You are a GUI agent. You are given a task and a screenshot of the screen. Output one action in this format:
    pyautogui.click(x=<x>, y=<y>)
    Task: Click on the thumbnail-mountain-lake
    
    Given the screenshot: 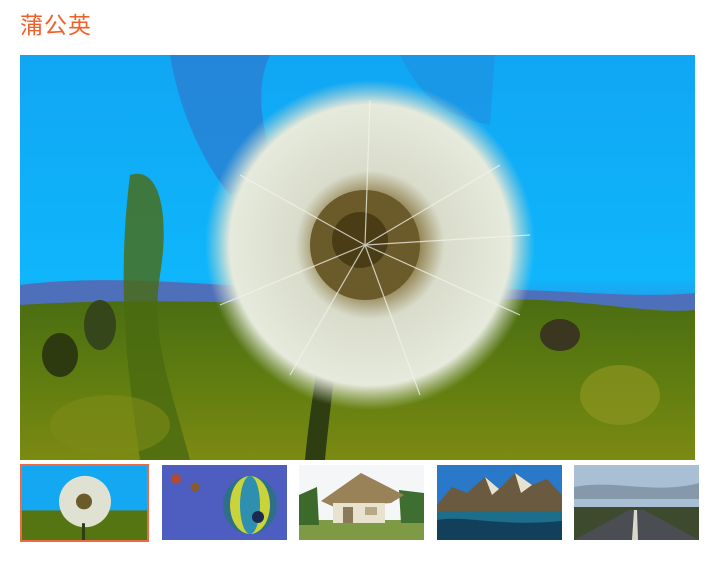 What is the action you would take?
    pyautogui.click(x=499, y=502)
    